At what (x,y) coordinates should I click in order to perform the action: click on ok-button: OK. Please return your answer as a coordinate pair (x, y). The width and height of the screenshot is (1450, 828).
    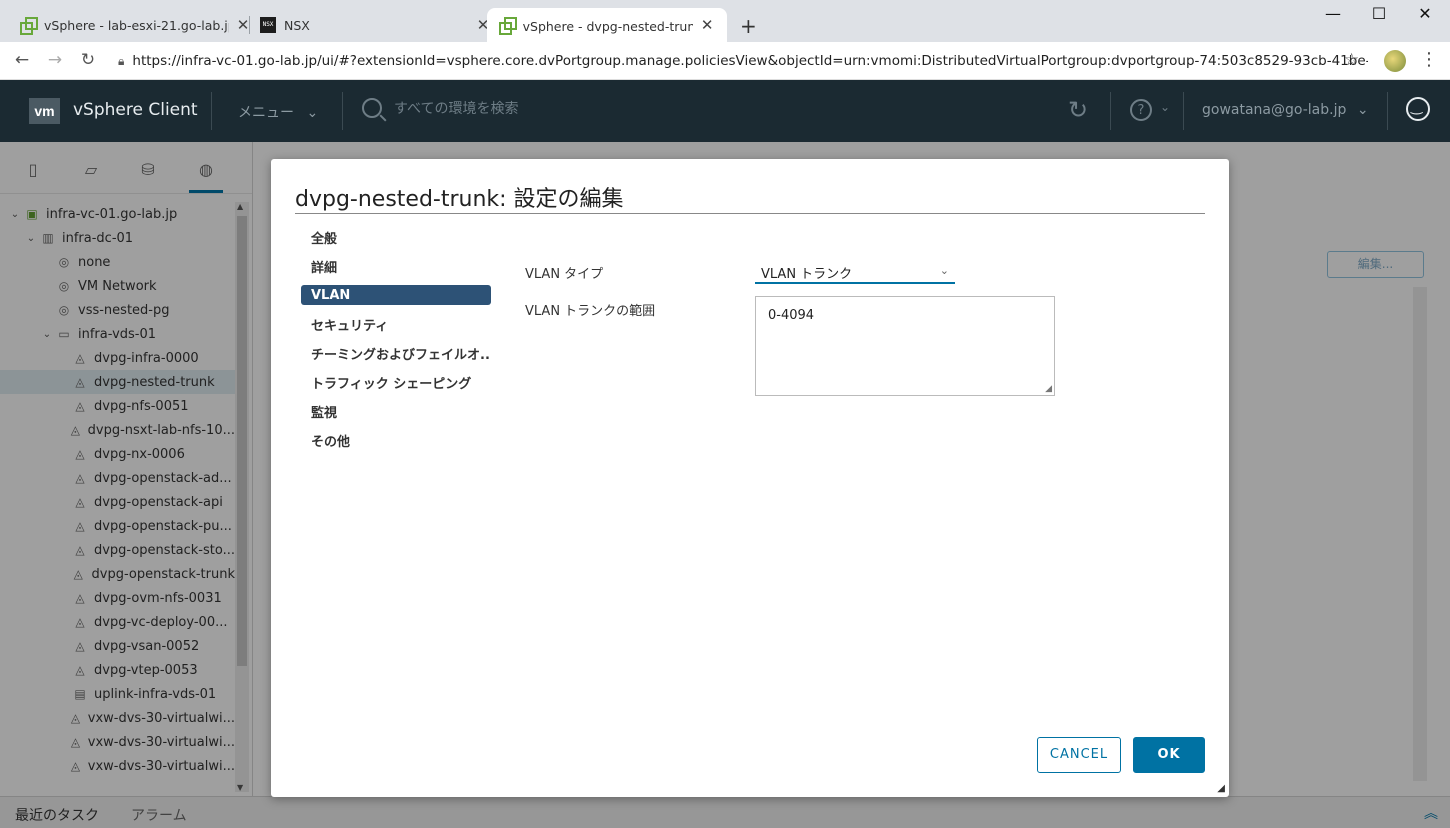
    Looking at the image, I should click on (1169, 755).